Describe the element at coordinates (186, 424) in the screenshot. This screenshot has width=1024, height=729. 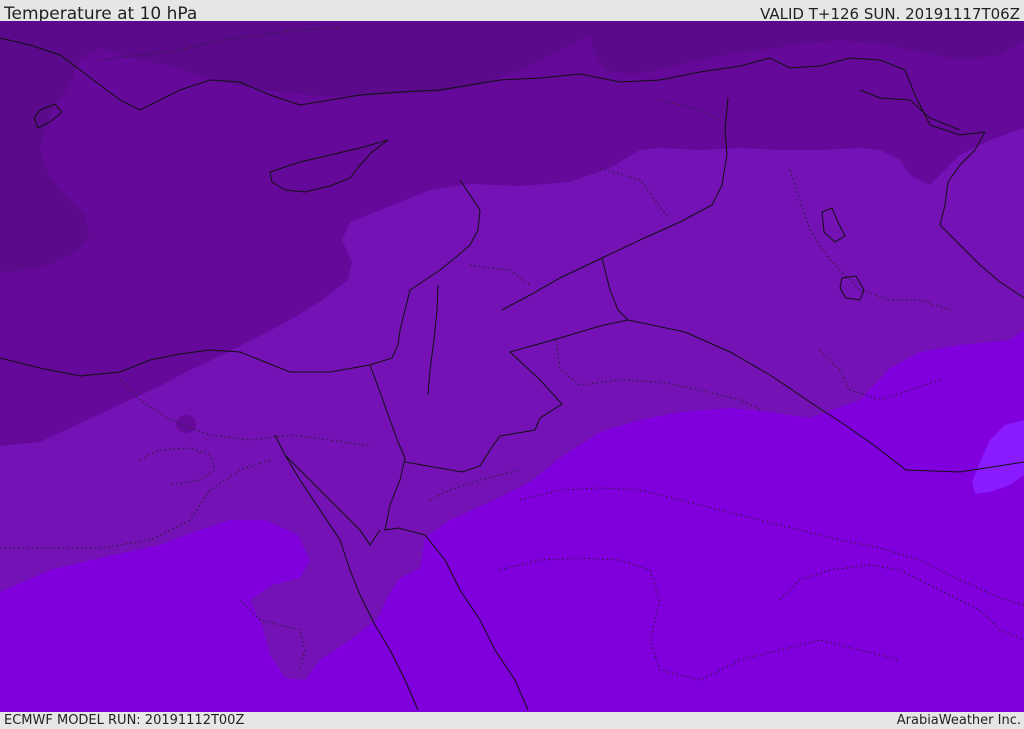
I see `temp-cell-small` at that location.